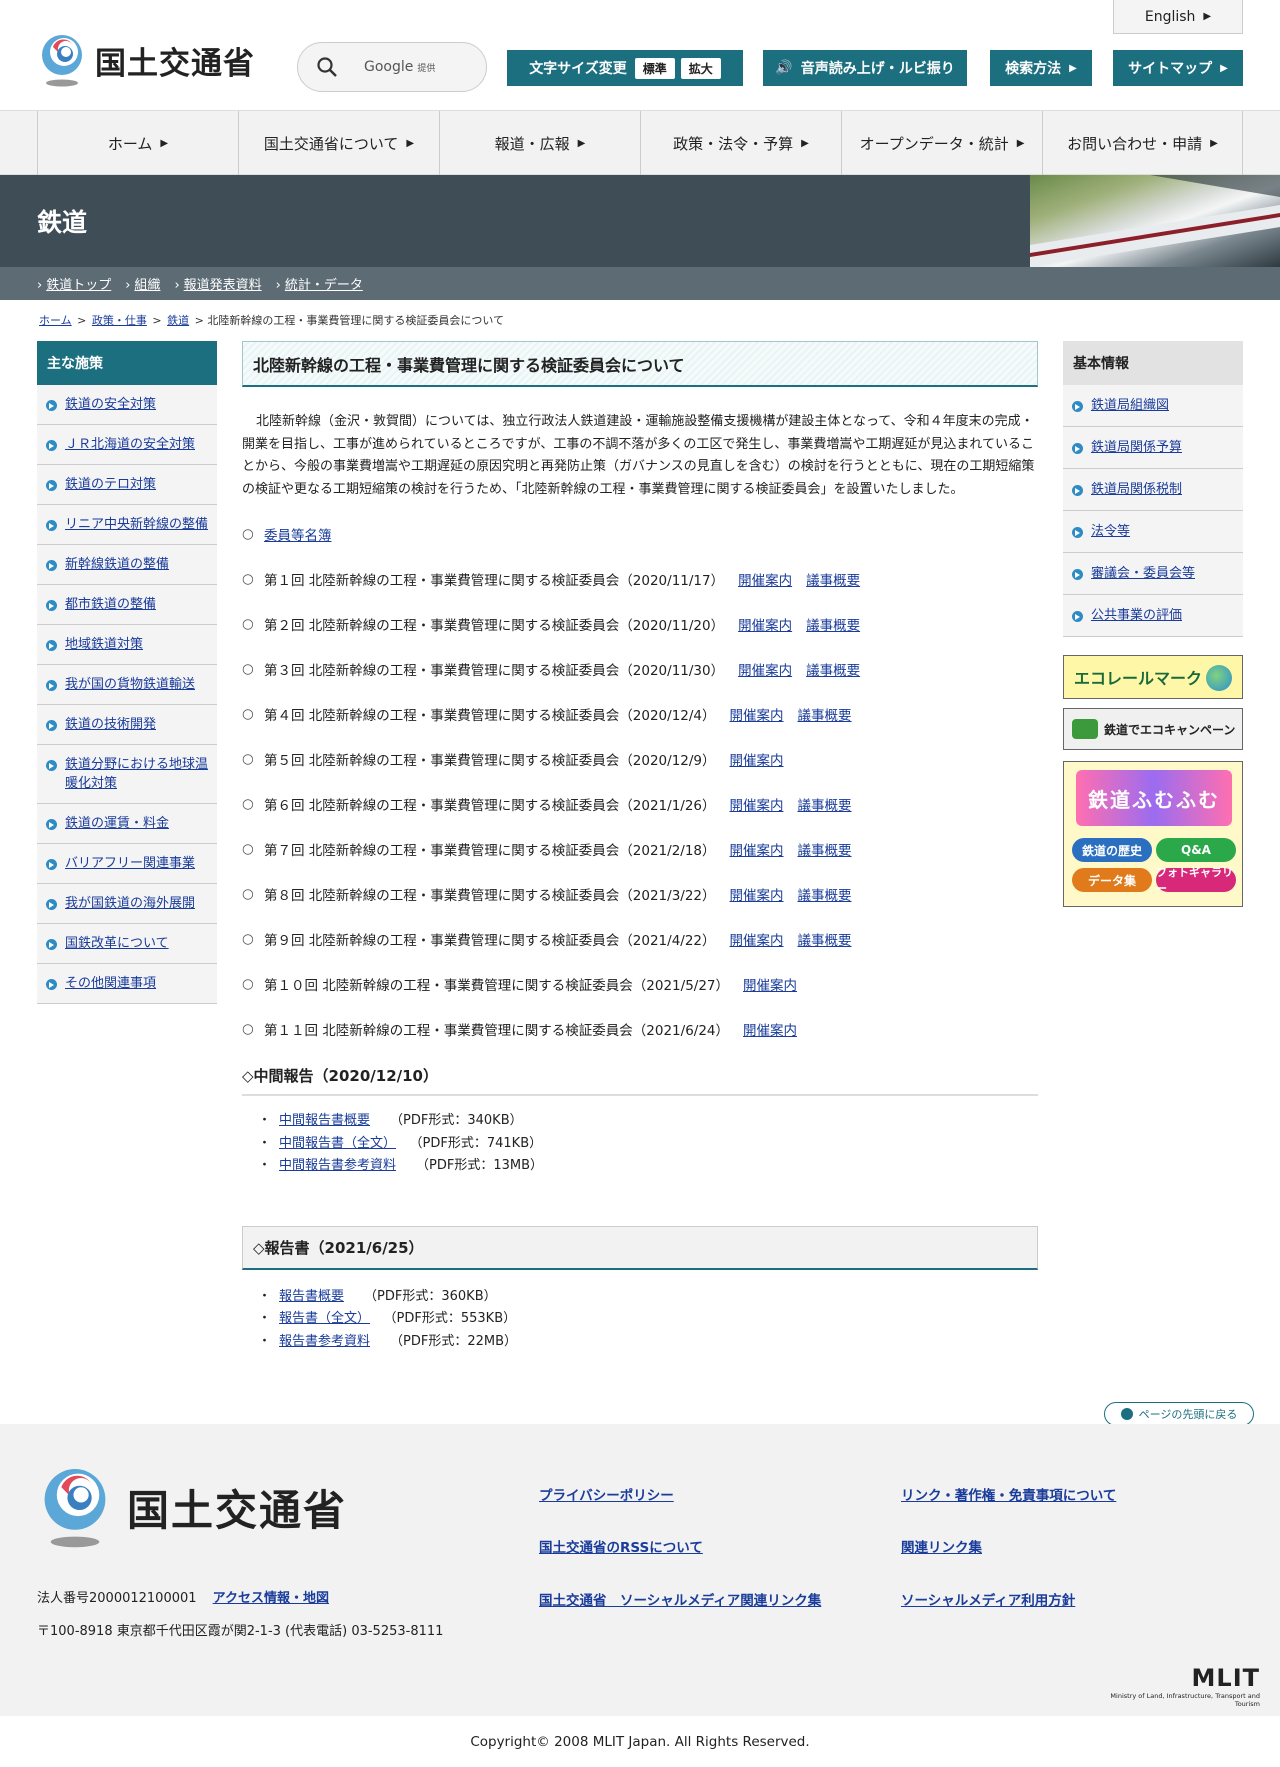  What do you see at coordinates (1178, 68) in the screenshot?
I see `sitemap-button: サイトマップ ▶` at bounding box center [1178, 68].